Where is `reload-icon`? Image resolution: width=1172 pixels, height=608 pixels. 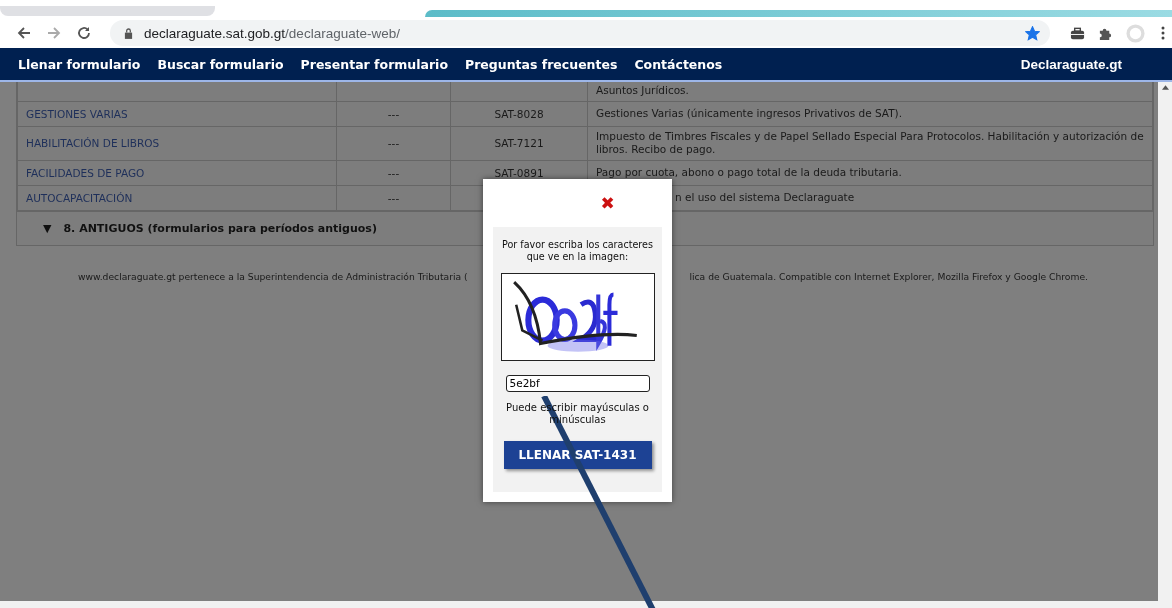
reload-icon is located at coordinates (84, 33).